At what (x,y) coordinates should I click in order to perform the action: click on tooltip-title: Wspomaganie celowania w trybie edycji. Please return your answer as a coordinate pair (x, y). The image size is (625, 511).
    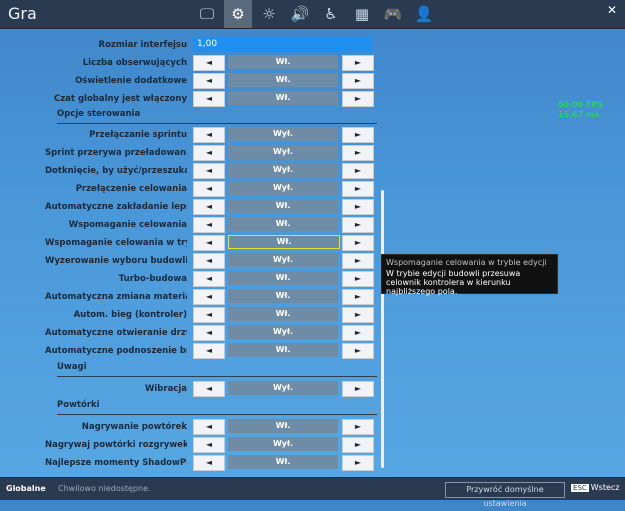
    Looking at the image, I should click on (466, 262).